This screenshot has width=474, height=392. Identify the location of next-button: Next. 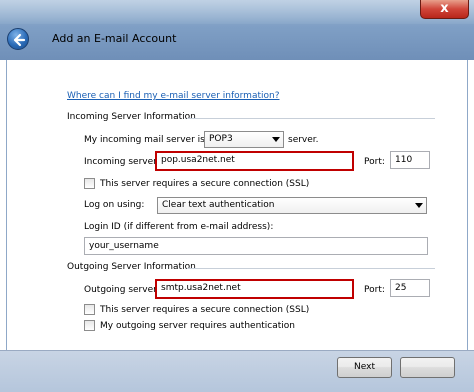
(364, 367).